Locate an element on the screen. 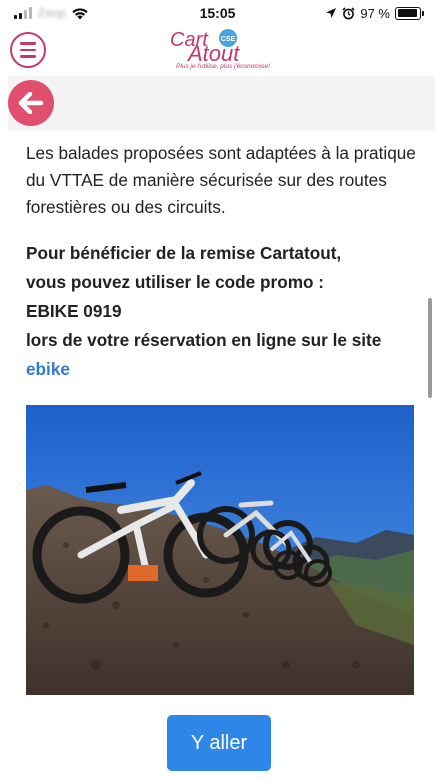 This screenshot has height=780, width=435. status-right: 97 % is located at coordinates (374, 13).